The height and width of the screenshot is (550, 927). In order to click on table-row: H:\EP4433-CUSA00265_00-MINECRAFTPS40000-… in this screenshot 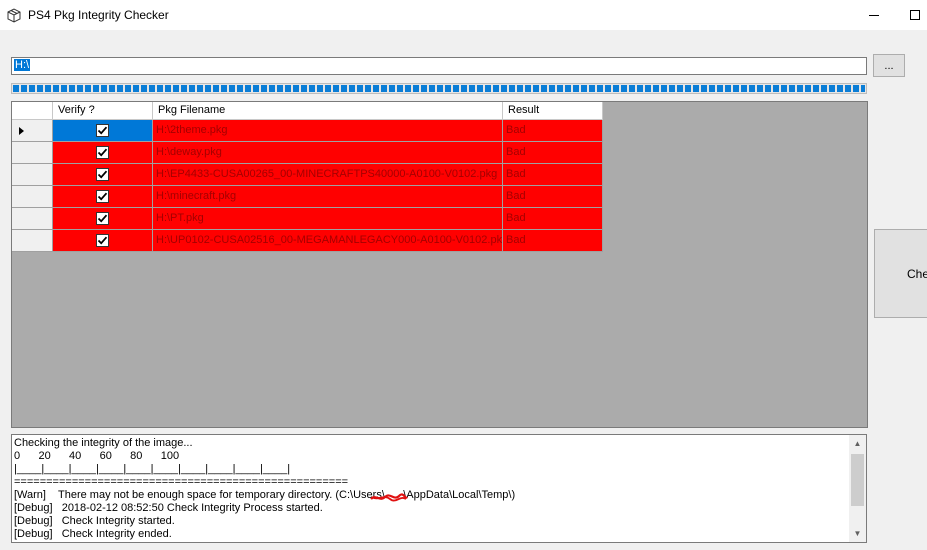, I will do `click(307, 175)`.